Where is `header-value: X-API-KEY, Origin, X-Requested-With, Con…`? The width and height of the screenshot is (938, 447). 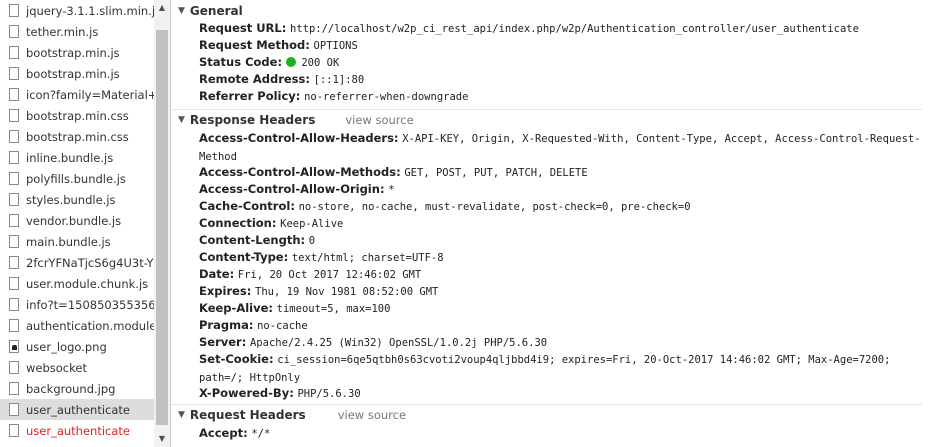 header-value: X-API-KEY, Origin, X-Requested-With, Con… is located at coordinates (661, 139).